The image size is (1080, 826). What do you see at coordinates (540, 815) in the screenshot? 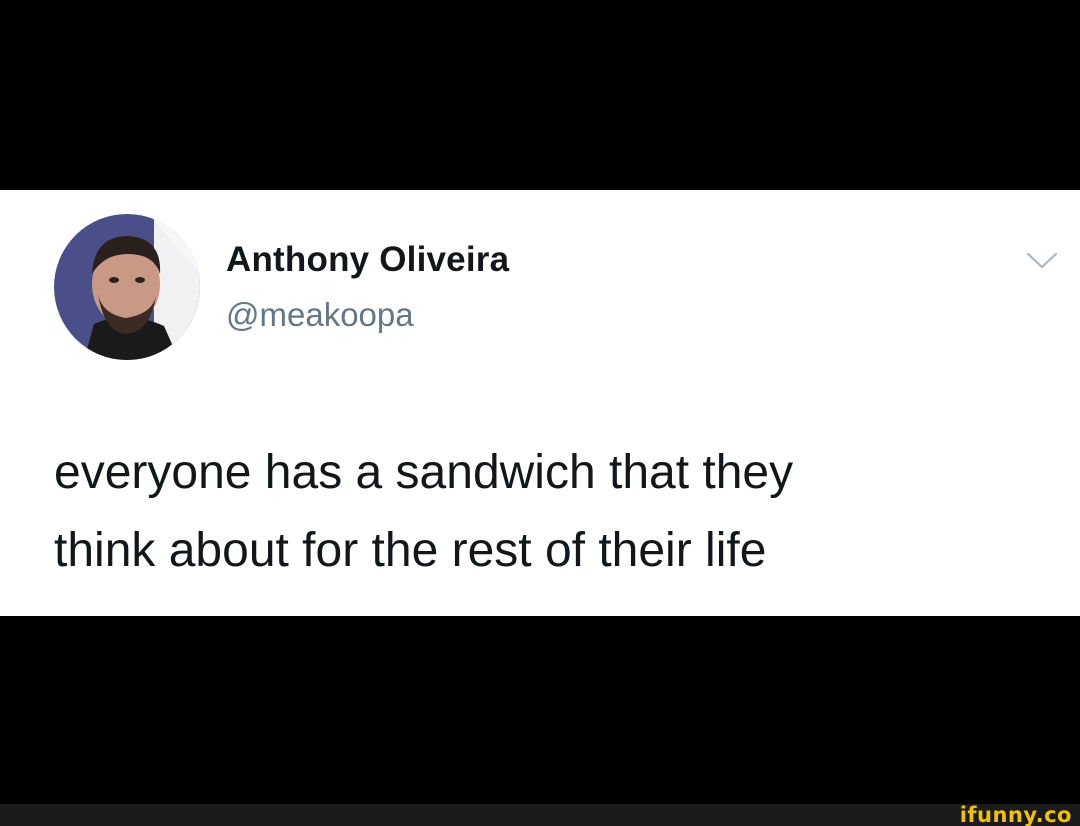
I see `footer-bar: ifunny.co` at bounding box center [540, 815].